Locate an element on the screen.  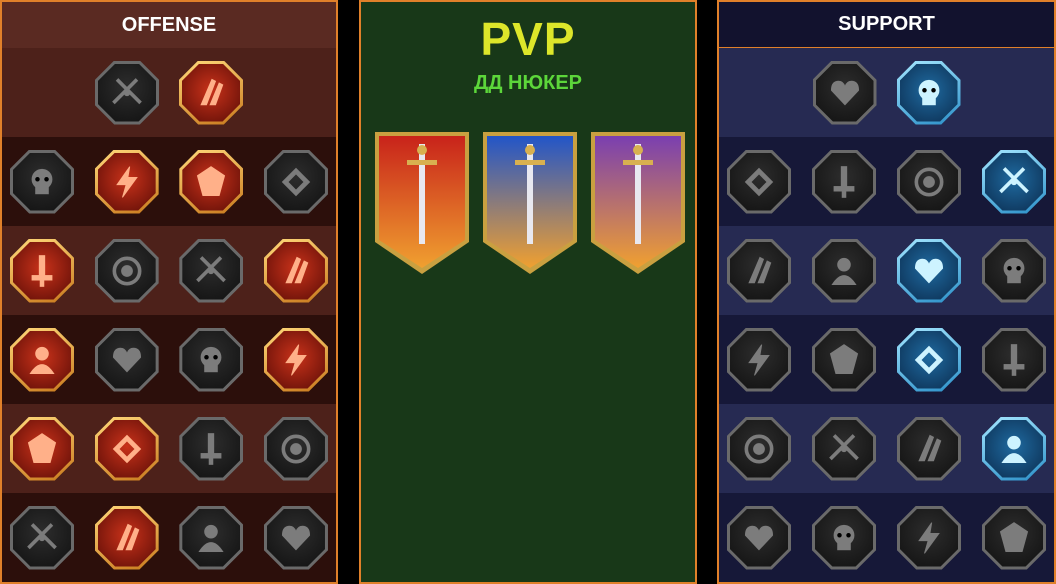
sword-shield-icon is located at coordinates (211, 448).